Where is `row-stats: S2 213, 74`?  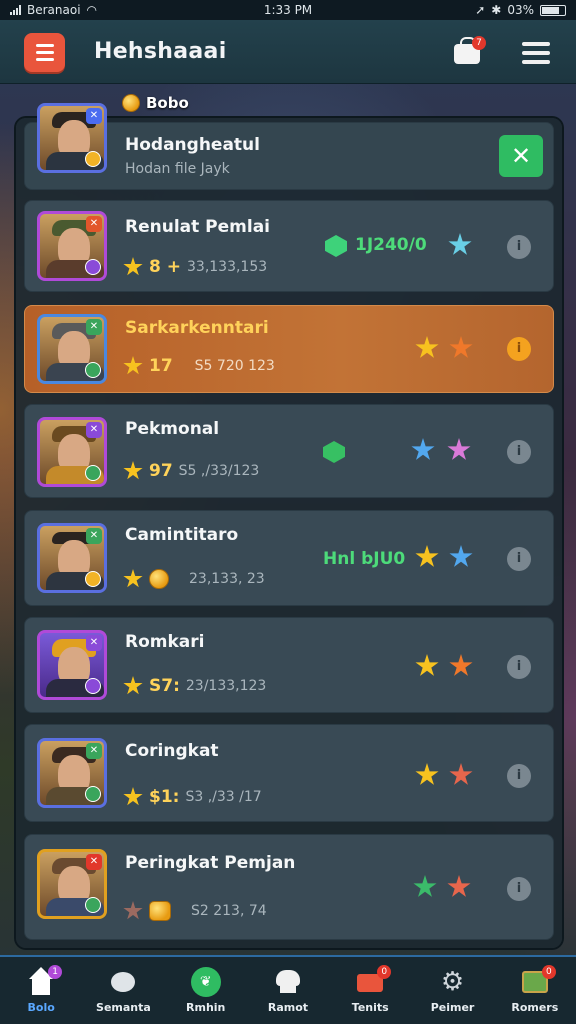 row-stats: S2 213, 74 is located at coordinates (195, 911).